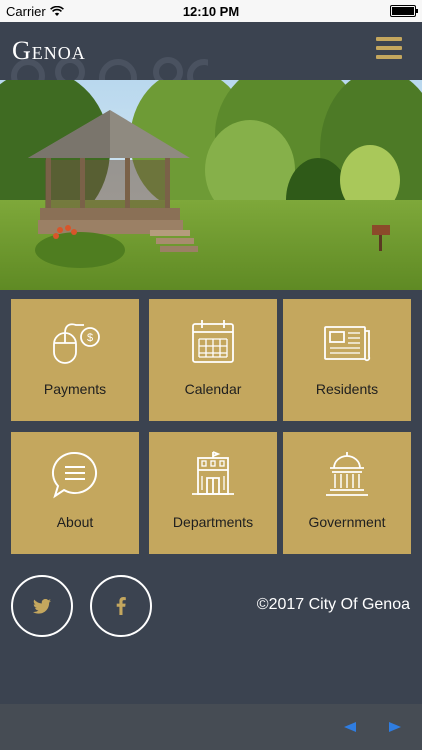  I want to click on departments-tile: Departments, so click(213, 493).